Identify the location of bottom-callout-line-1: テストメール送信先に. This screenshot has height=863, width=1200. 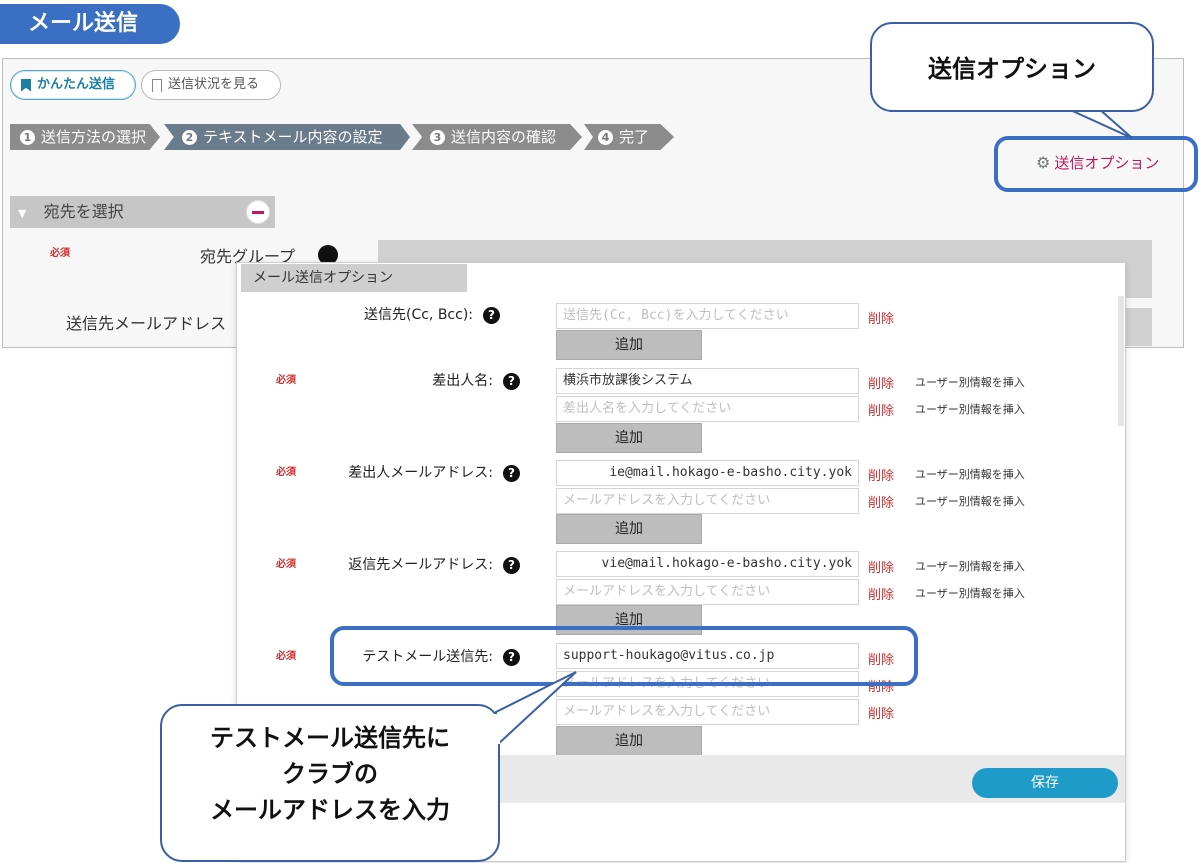
(330, 738).